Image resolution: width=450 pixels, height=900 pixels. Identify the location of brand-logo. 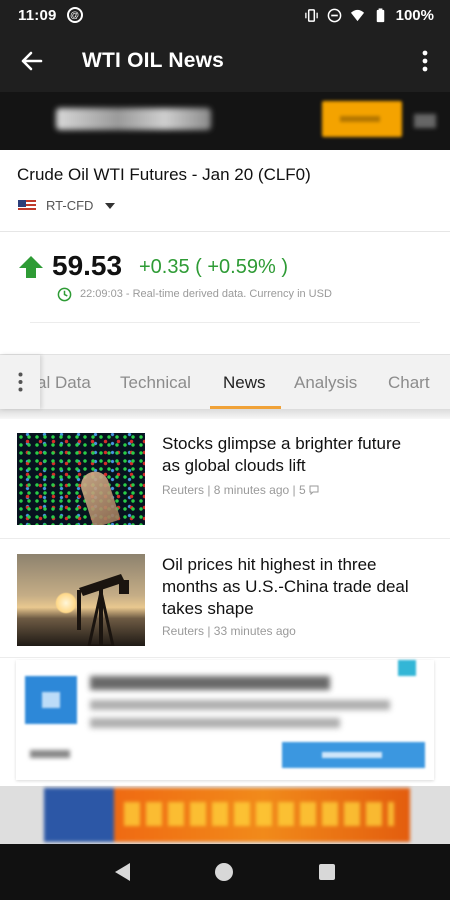
(133, 119).